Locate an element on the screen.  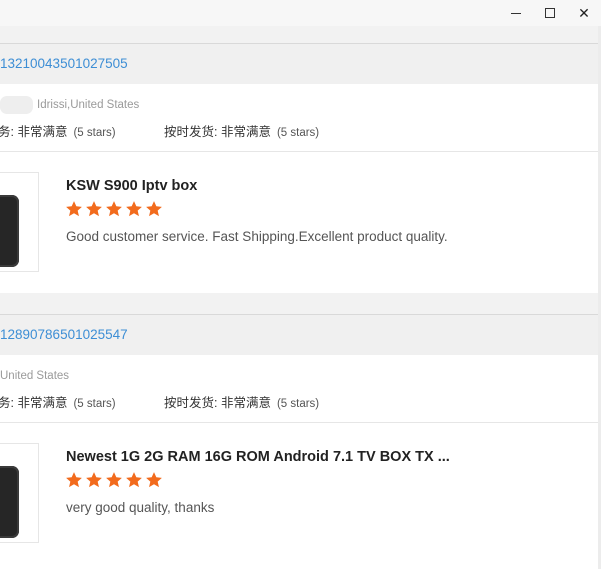
avatar is located at coordinates (16, 105).